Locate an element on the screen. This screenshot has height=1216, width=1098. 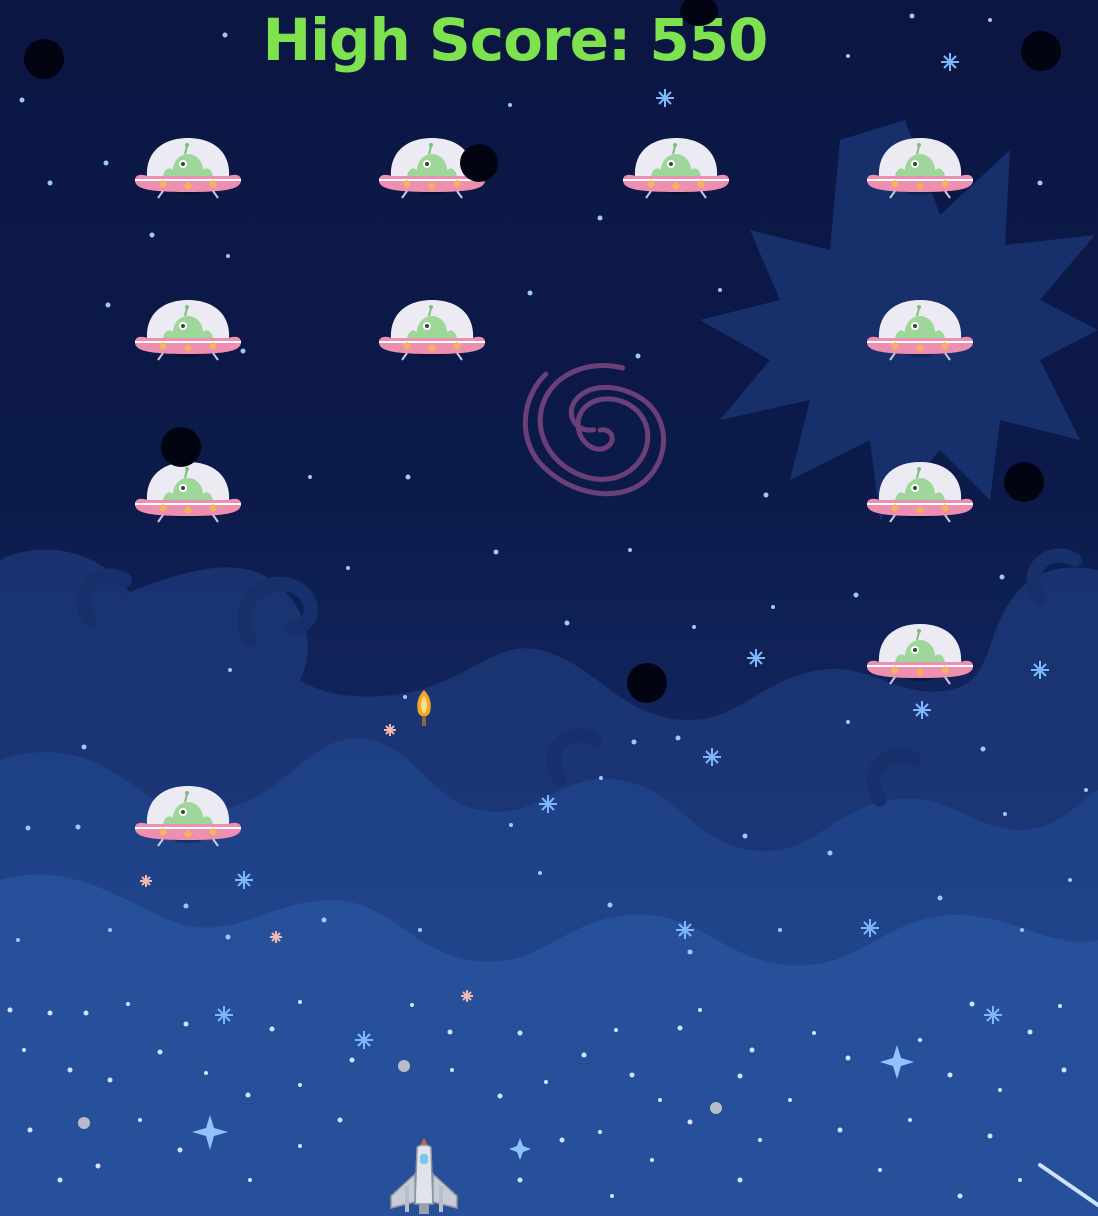
galaxy-spiral-icon is located at coordinates (594, 430).